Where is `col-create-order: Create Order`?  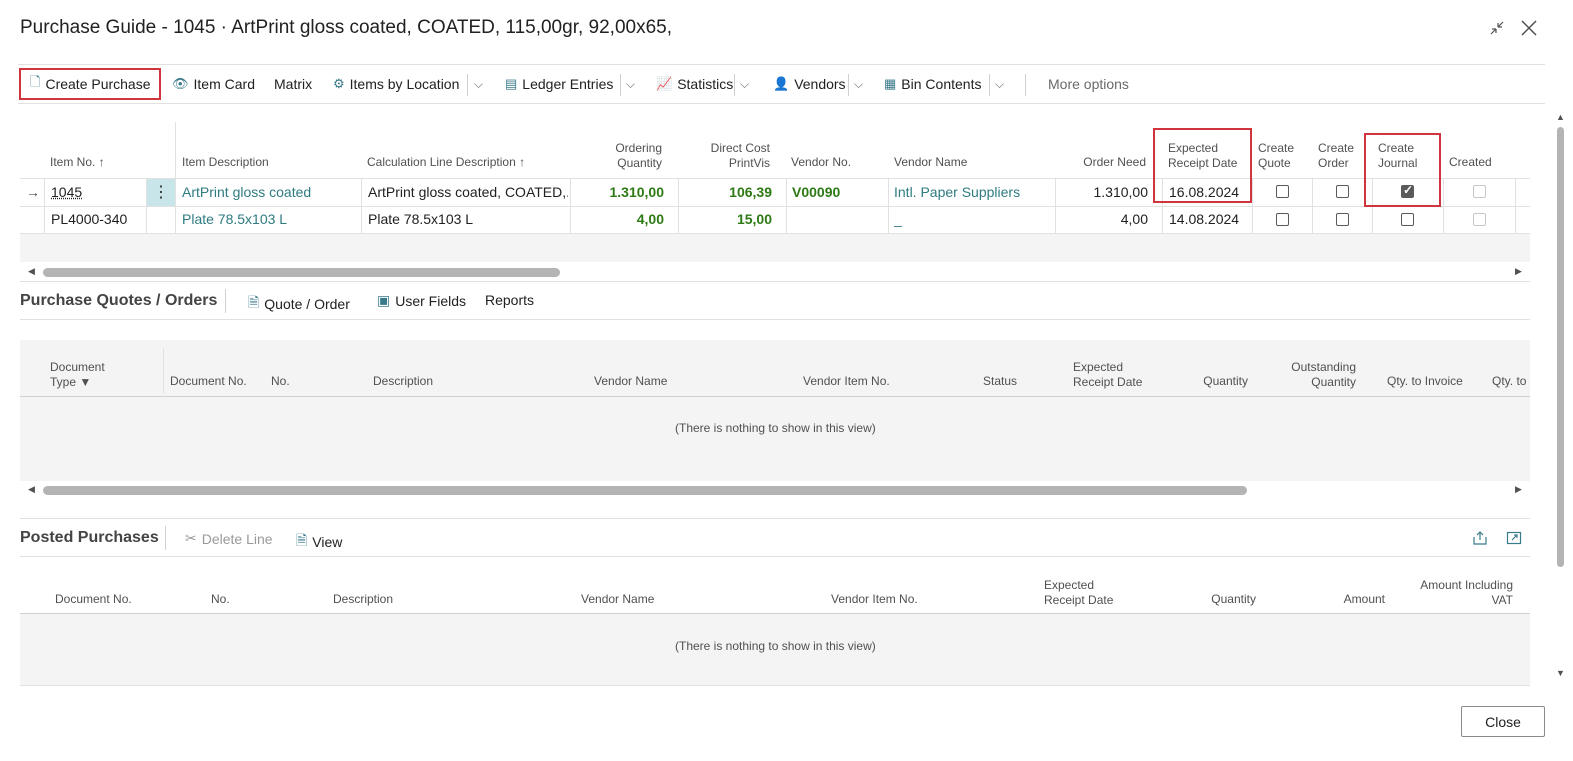
col-create-order: Create Order is located at coordinates (1336, 156).